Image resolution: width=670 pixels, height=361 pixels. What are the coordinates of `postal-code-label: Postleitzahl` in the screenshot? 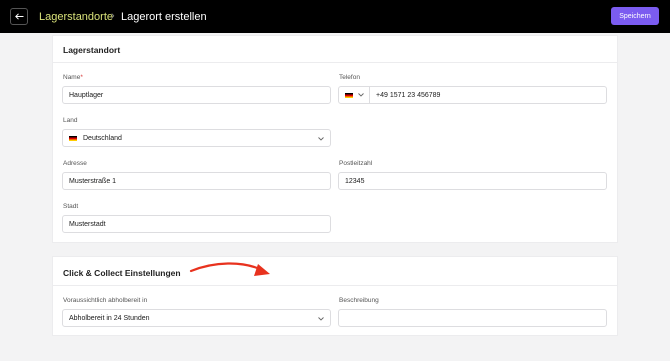 It's located at (356, 163).